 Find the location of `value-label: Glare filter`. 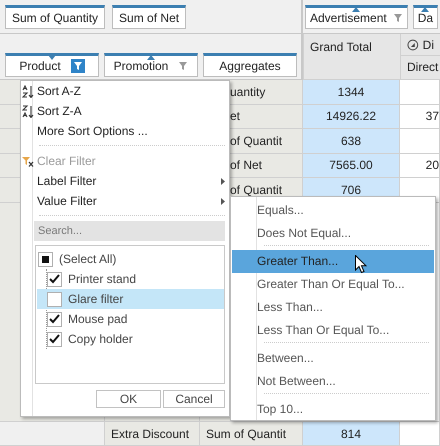

value-label: Glare filter is located at coordinates (96, 299).